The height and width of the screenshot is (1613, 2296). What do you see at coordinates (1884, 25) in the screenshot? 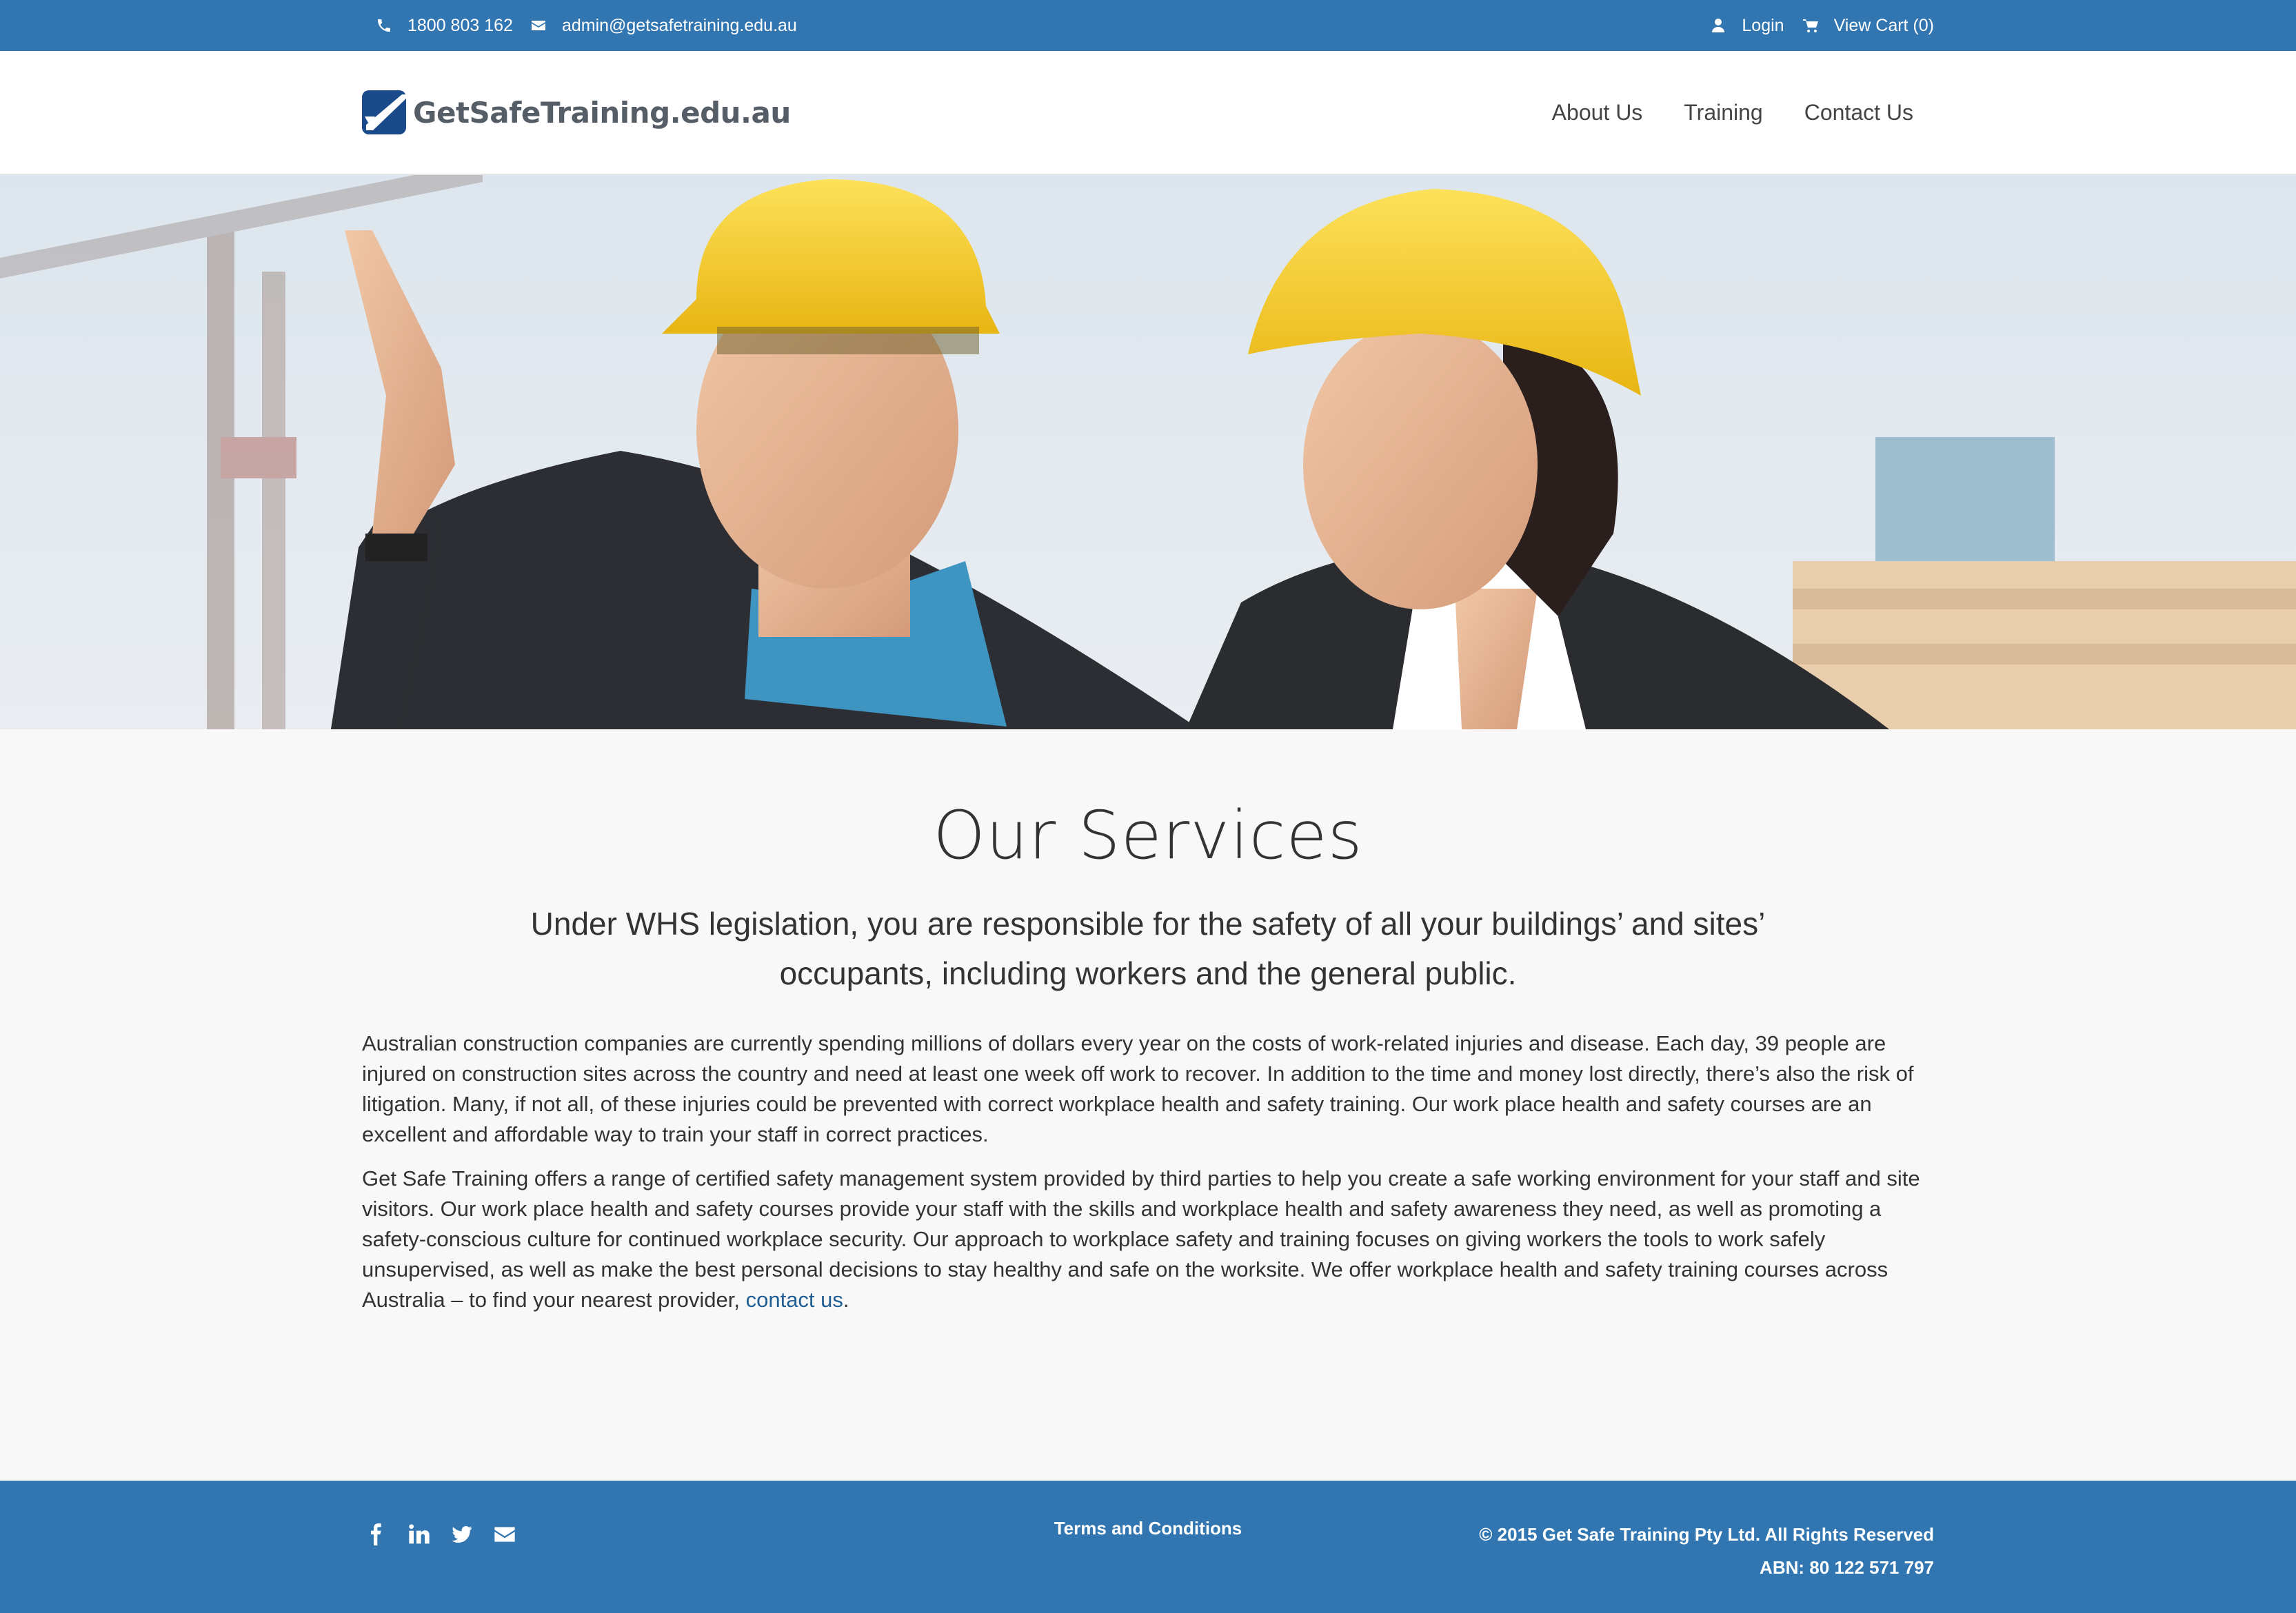
I see `view-cart-label: View Cart (0)` at bounding box center [1884, 25].